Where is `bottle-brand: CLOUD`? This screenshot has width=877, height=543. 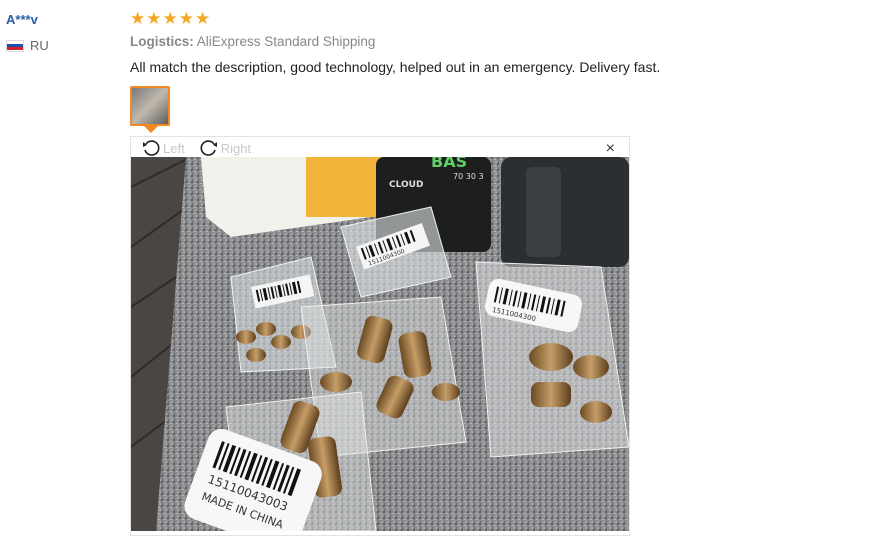
bottle-brand: CLOUD is located at coordinates (406, 185).